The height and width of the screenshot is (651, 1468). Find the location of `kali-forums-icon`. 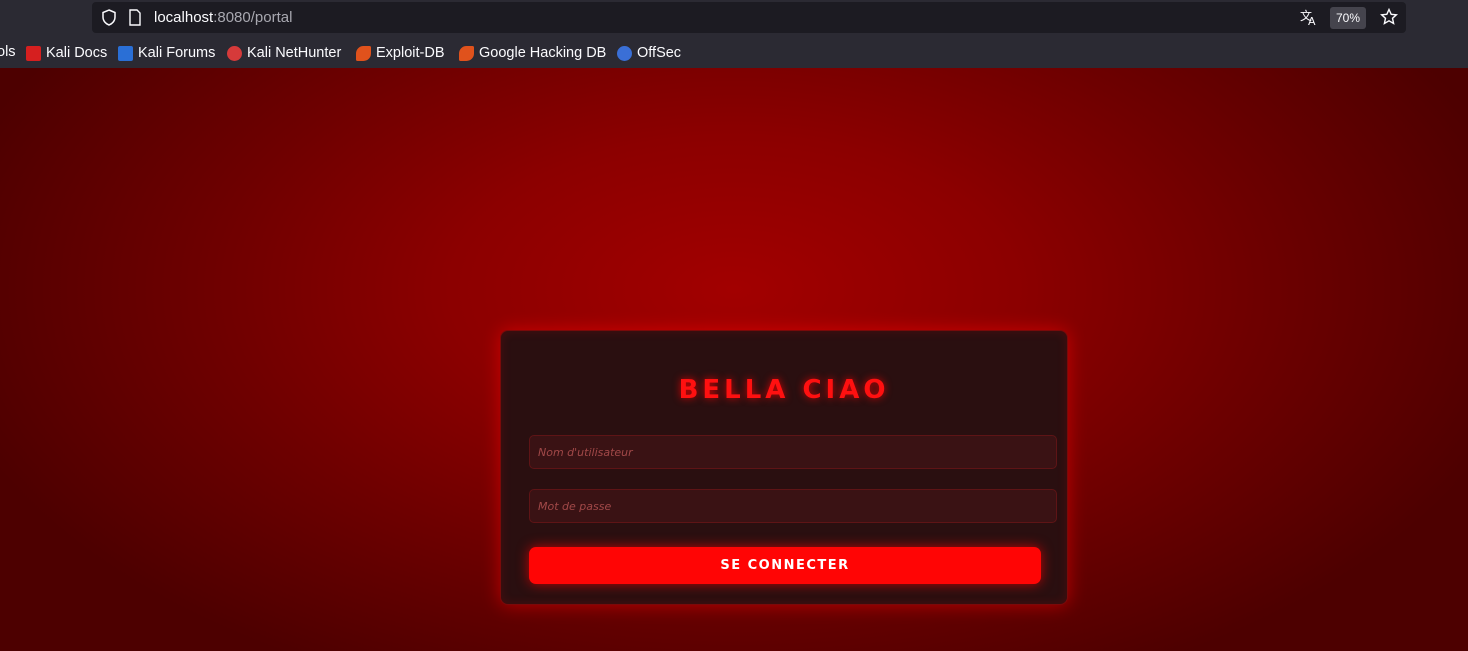

kali-forums-icon is located at coordinates (125, 53).